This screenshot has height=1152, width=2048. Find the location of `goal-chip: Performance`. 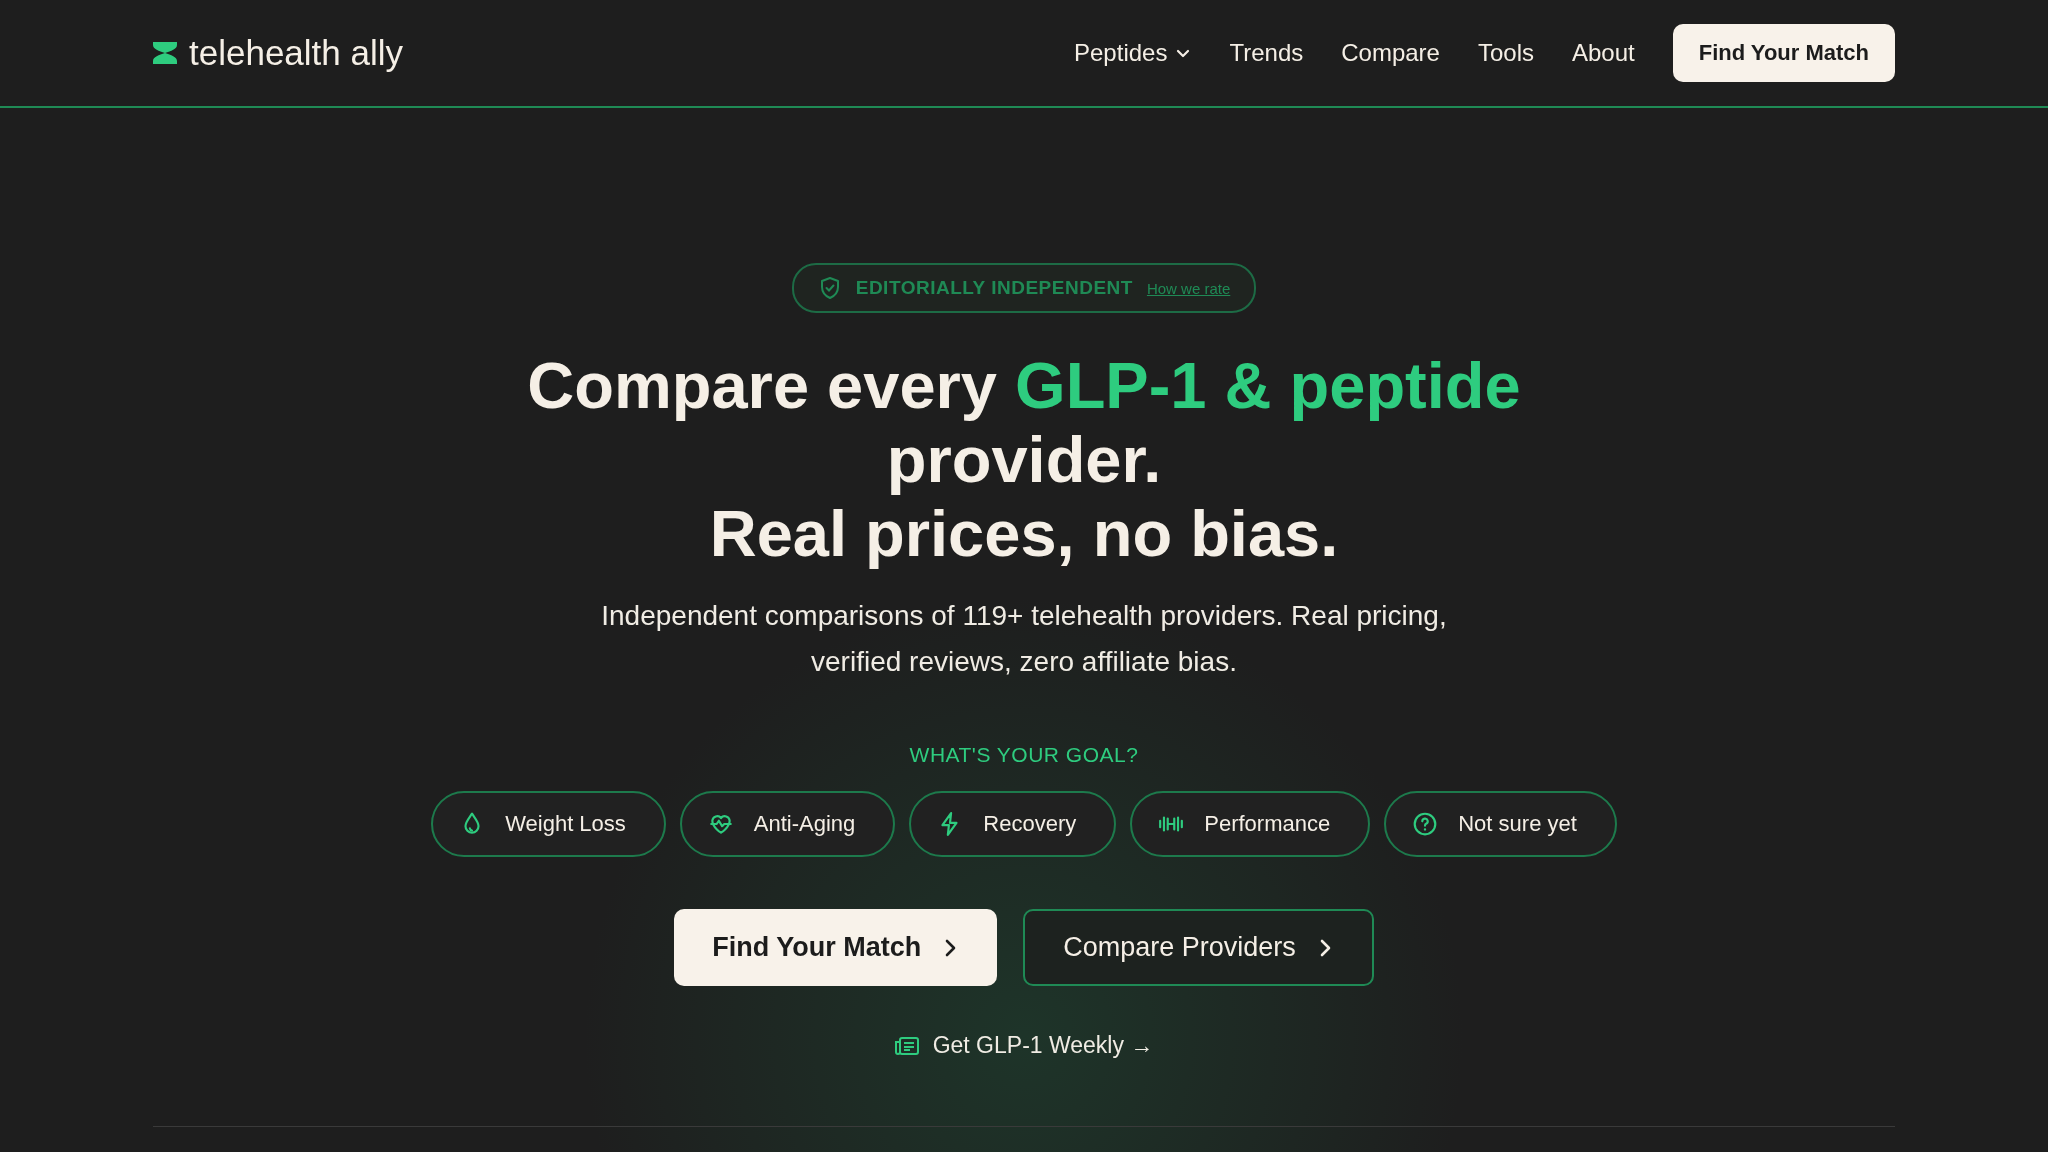

goal-chip: Performance is located at coordinates (1250, 824).